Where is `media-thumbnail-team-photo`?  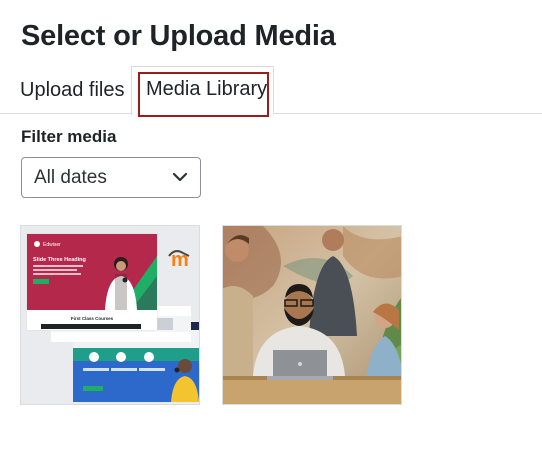
media-thumbnail-team-photo is located at coordinates (312, 315).